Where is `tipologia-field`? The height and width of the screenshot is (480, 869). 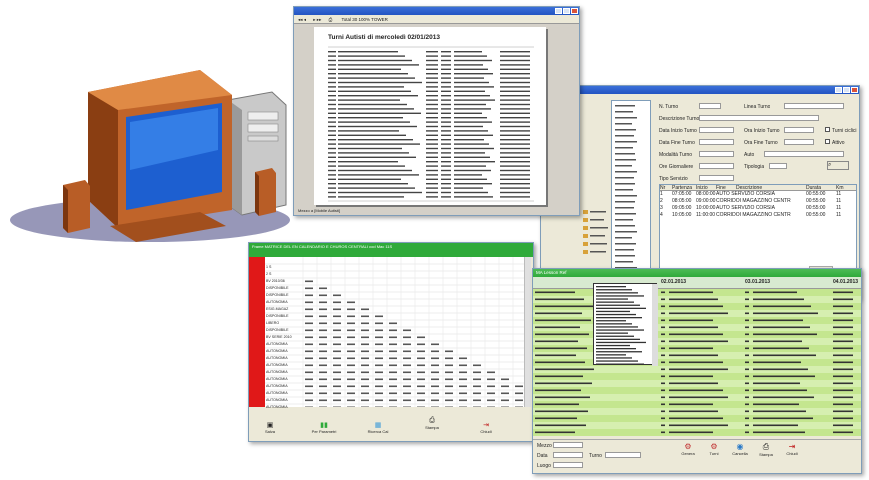
tipologia-field is located at coordinates (778, 166).